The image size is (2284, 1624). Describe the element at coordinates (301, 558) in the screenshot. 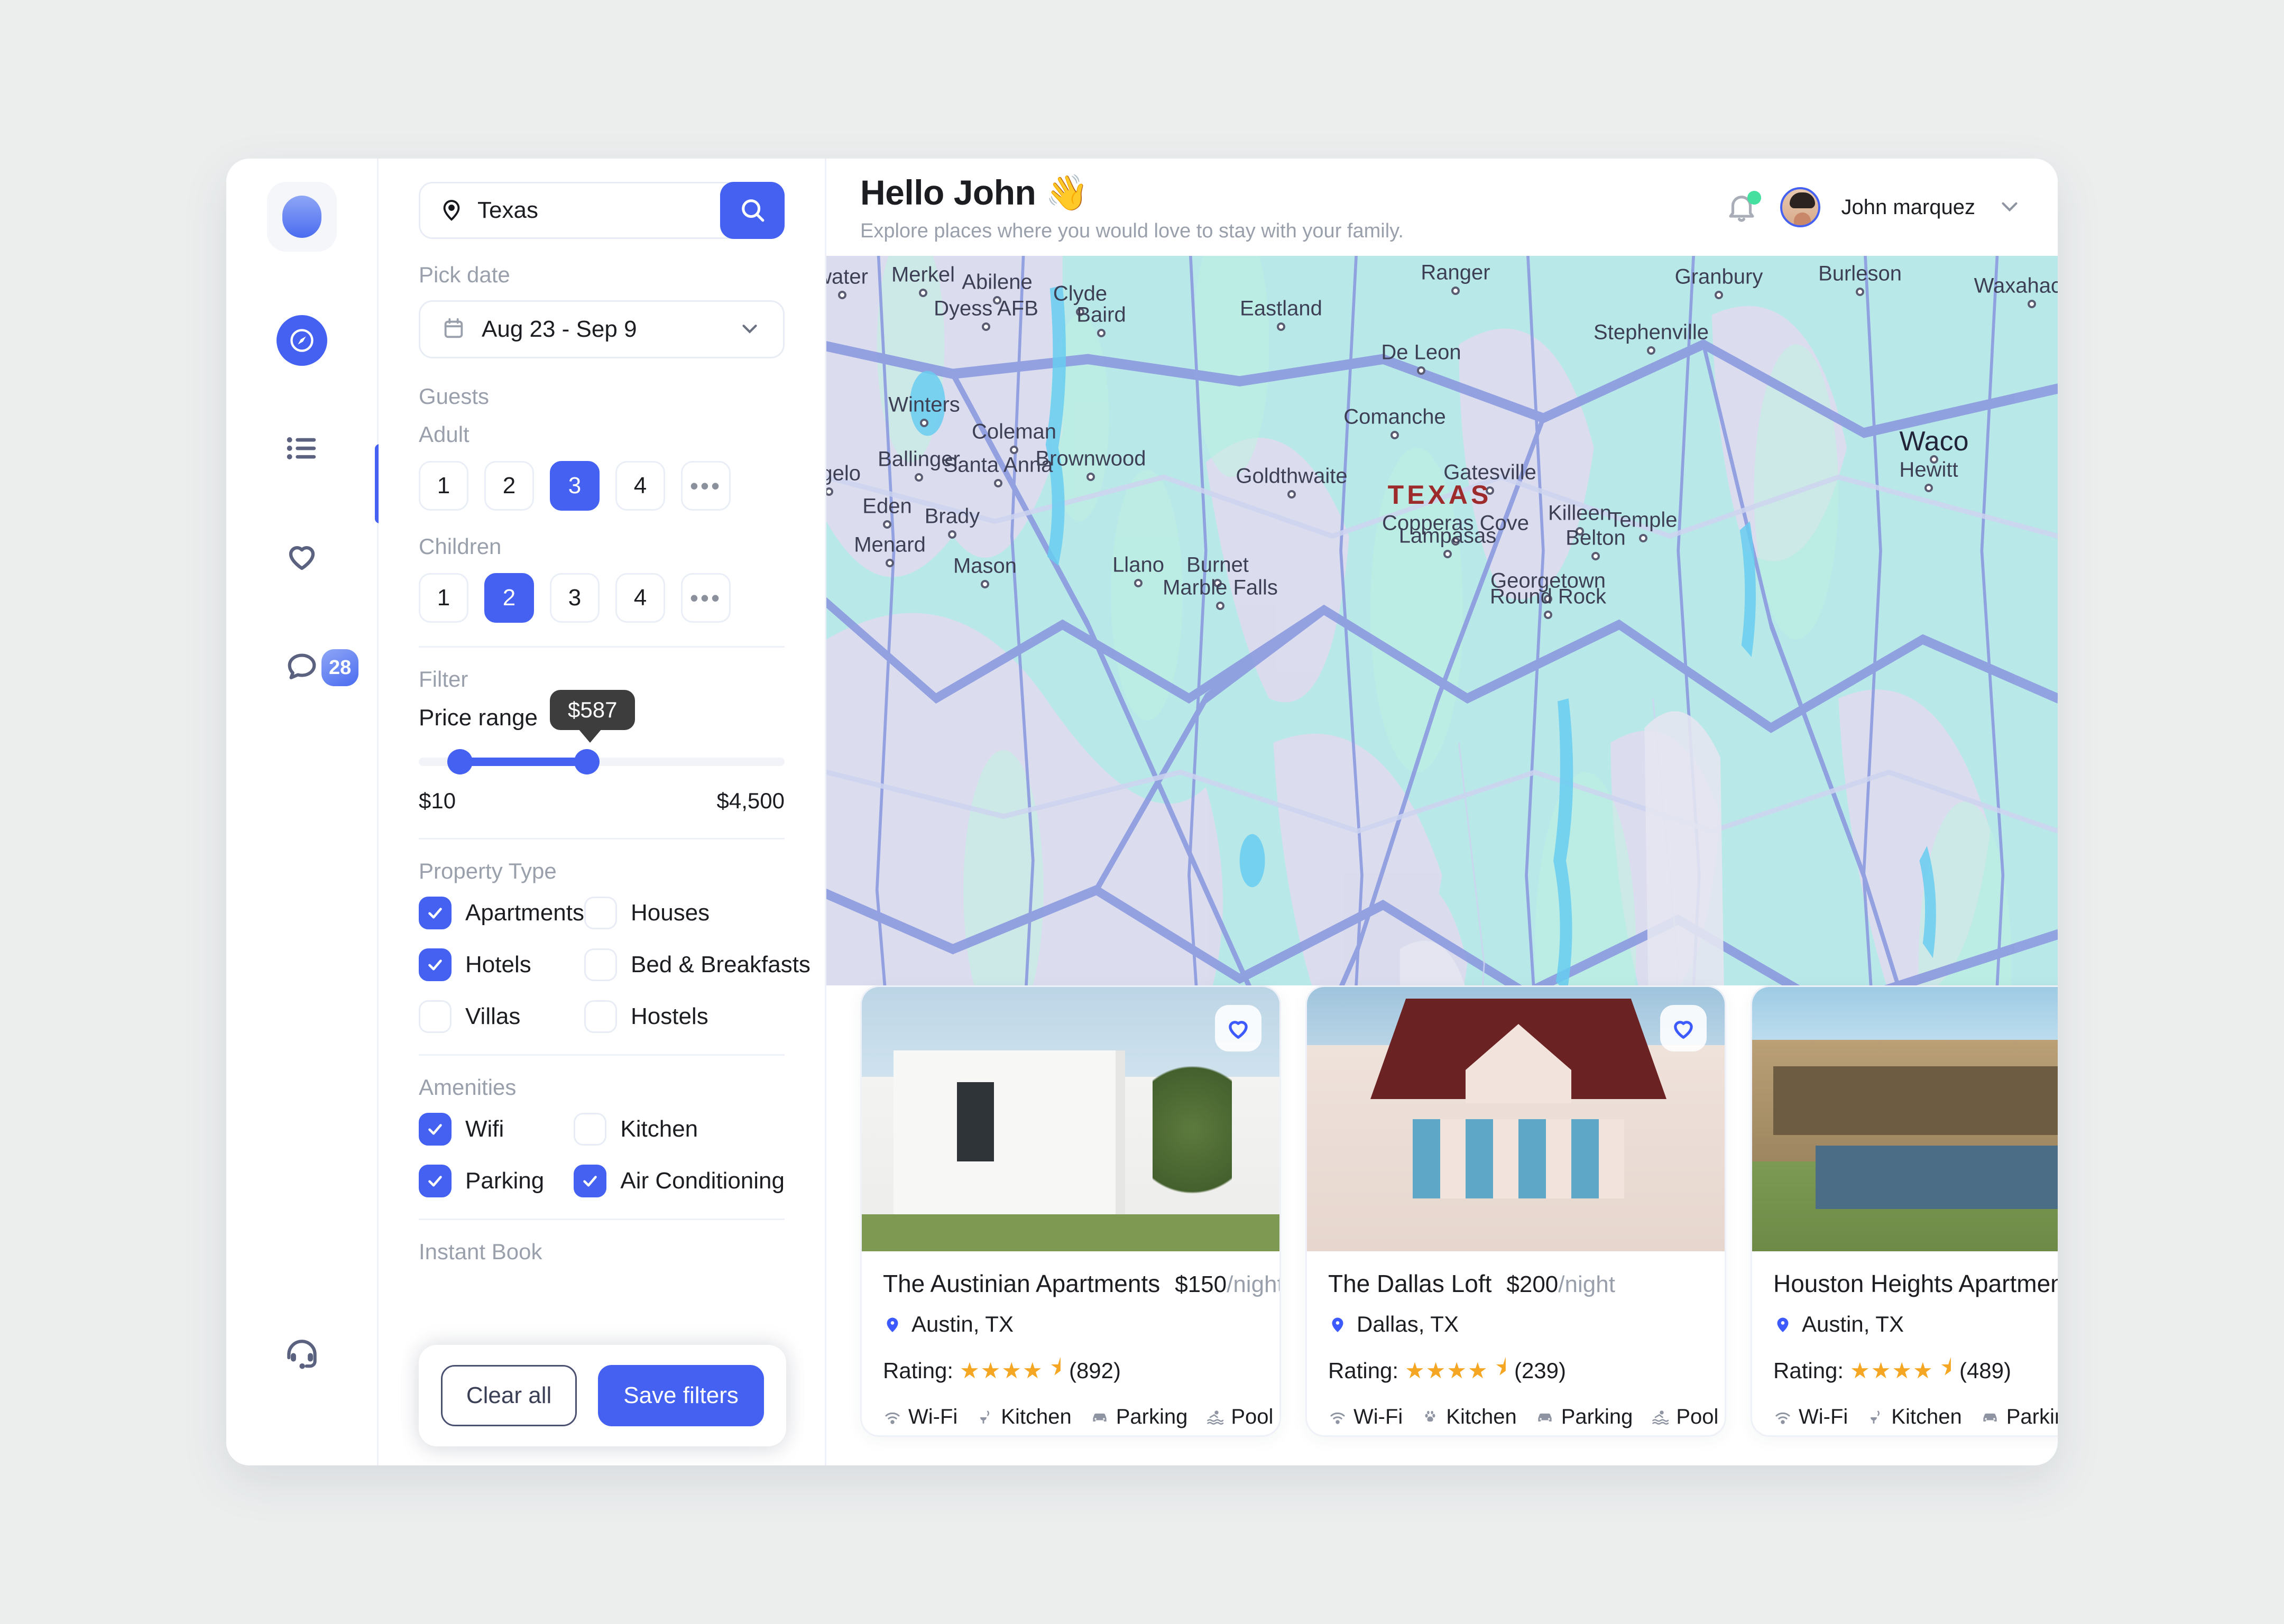

I see `sidebar-item-favorites` at that location.